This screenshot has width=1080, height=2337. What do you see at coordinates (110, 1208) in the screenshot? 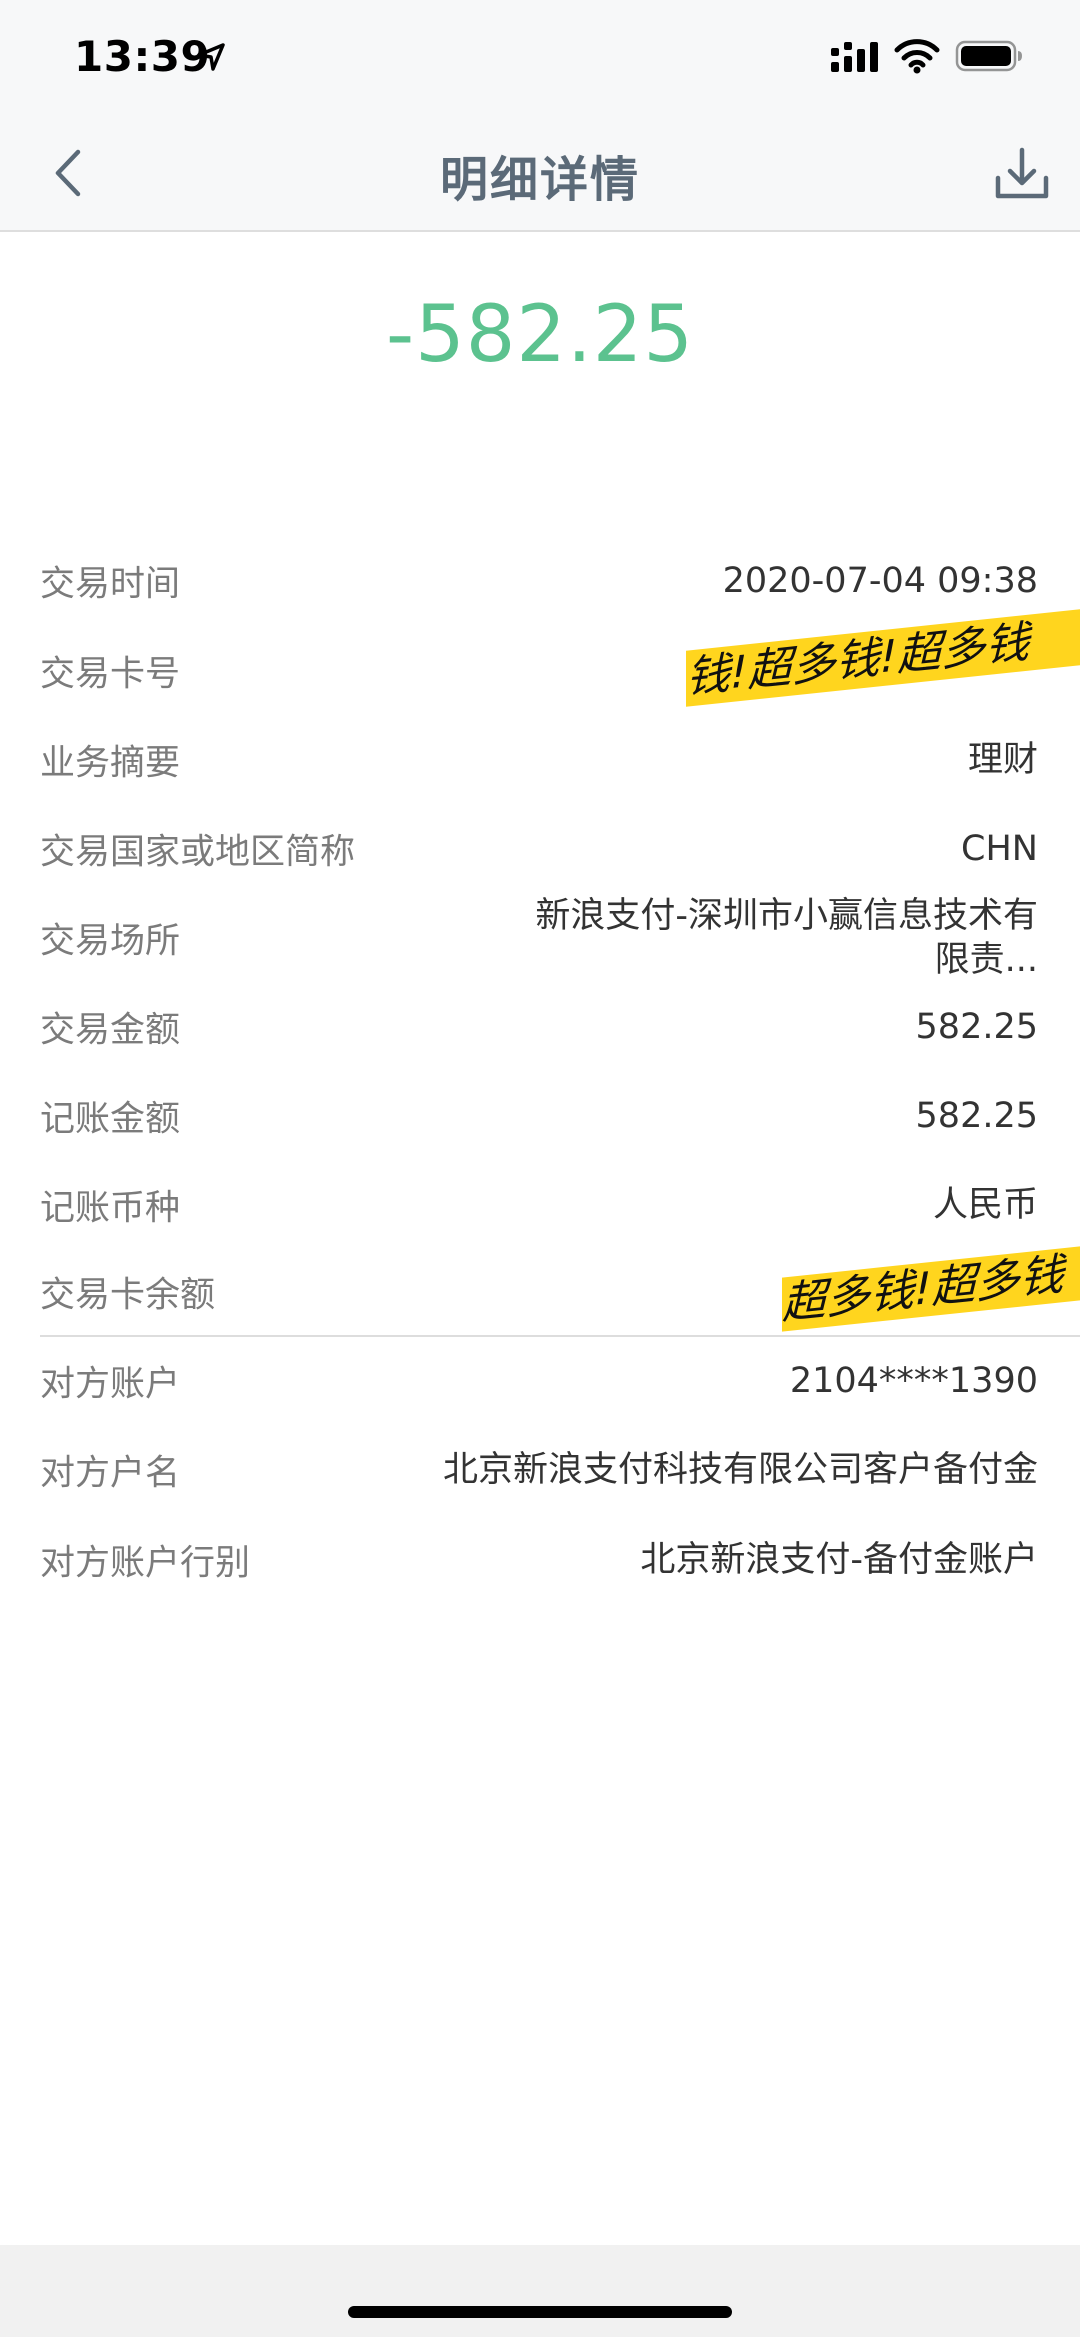
I see `detail-label: 记账币种` at bounding box center [110, 1208].